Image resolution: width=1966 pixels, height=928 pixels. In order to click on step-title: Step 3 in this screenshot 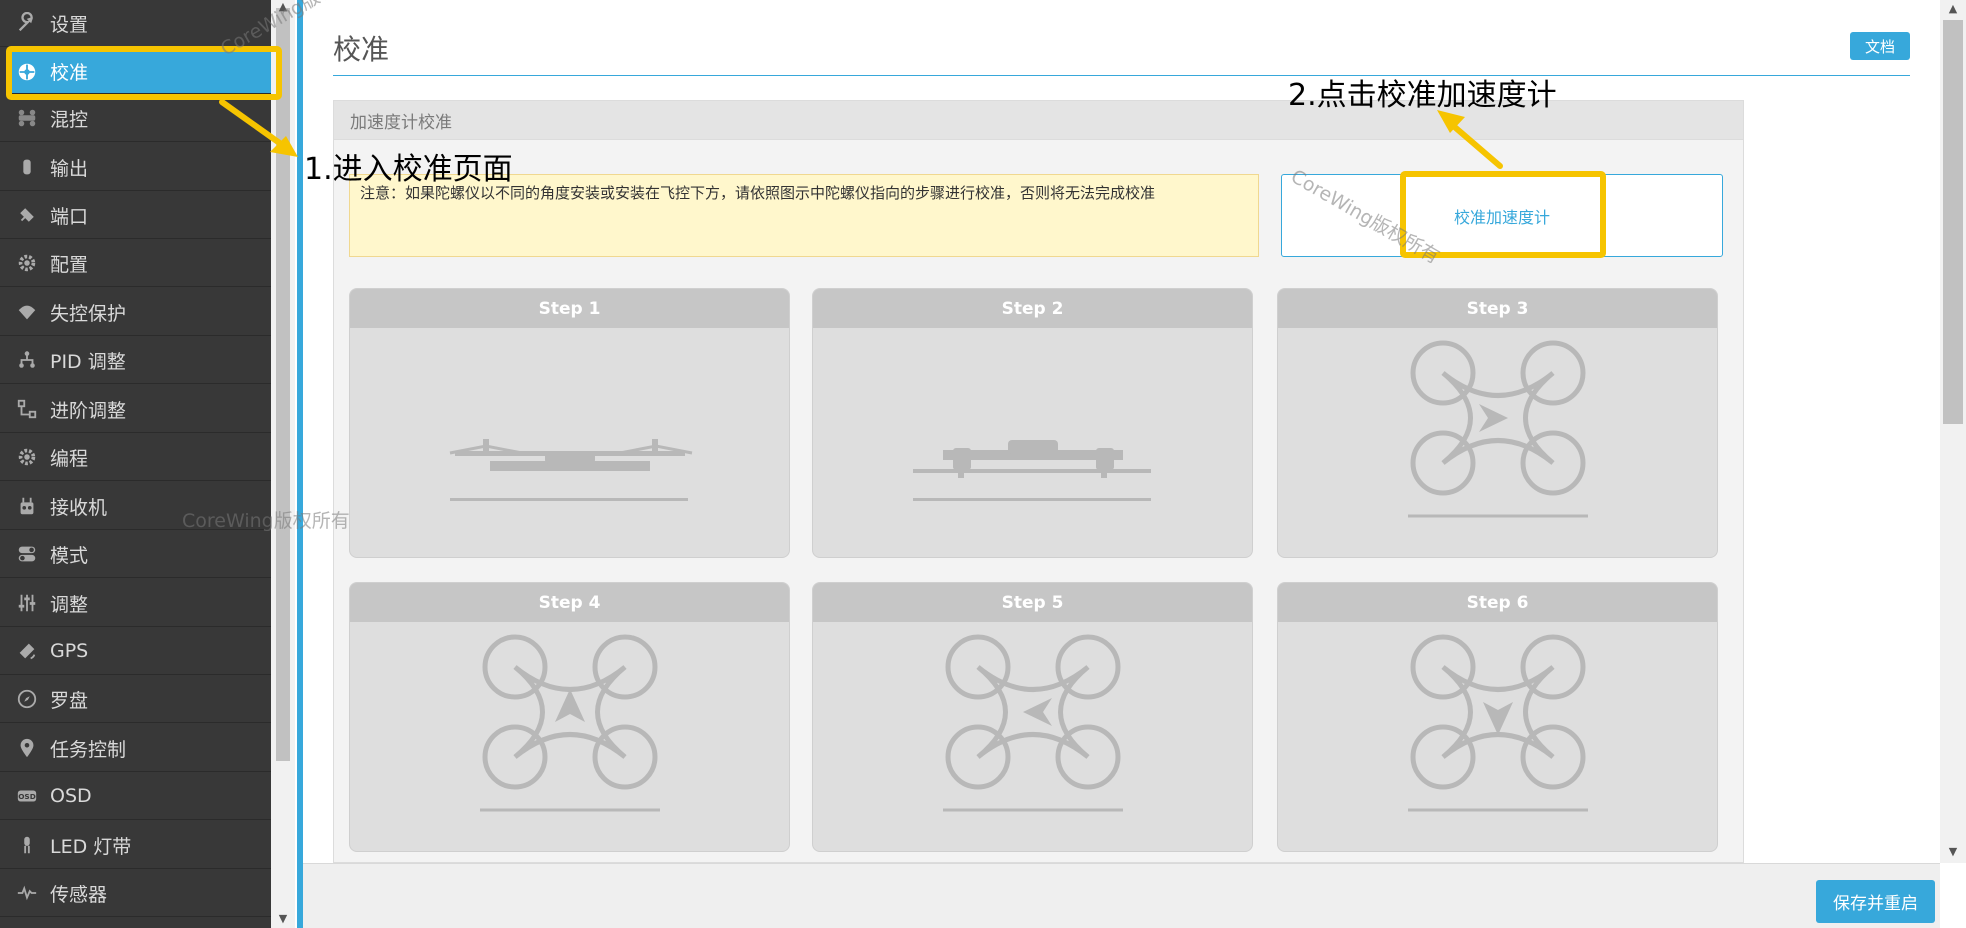, I will do `click(1497, 308)`.